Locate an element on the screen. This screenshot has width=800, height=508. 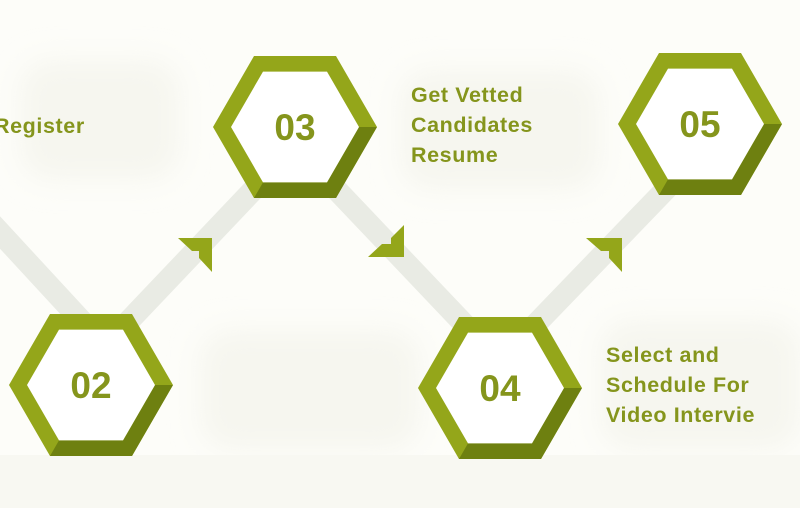
label-line: Register is located at coordinates (42, 126).